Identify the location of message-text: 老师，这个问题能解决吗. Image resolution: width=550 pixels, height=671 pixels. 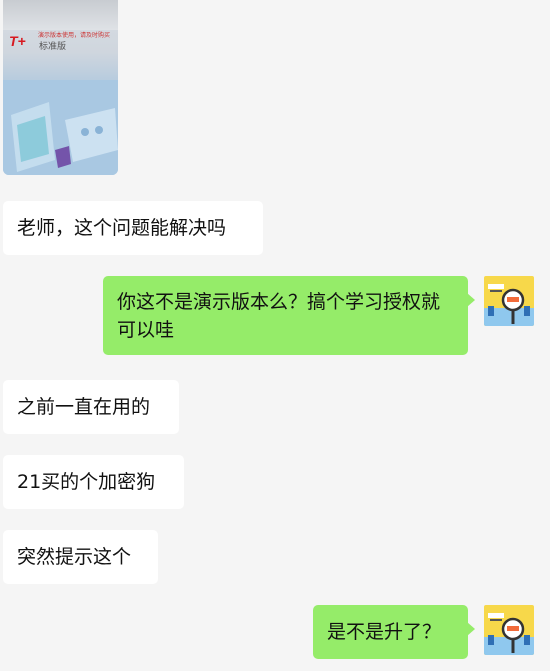
(122, 228).